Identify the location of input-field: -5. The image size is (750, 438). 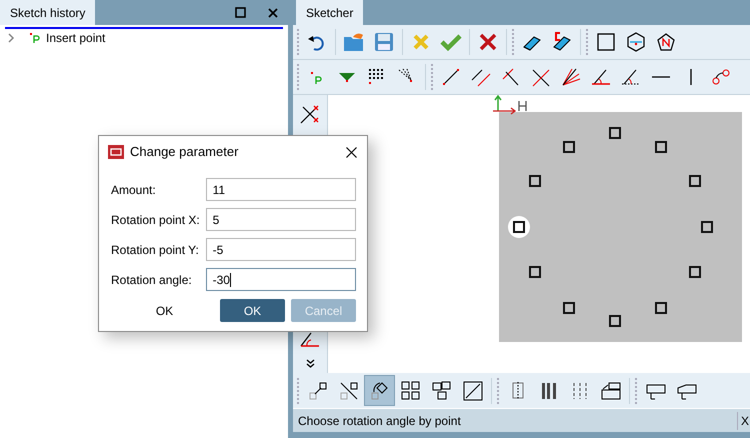
(281, 249).